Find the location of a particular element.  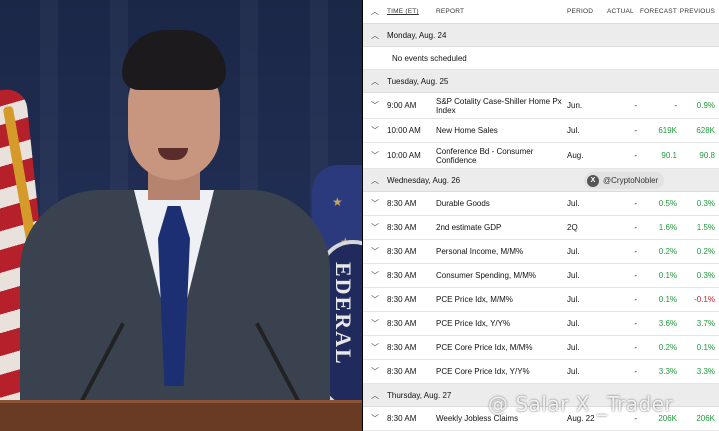

header-report: REPORT is located at coordinates (450, 11).